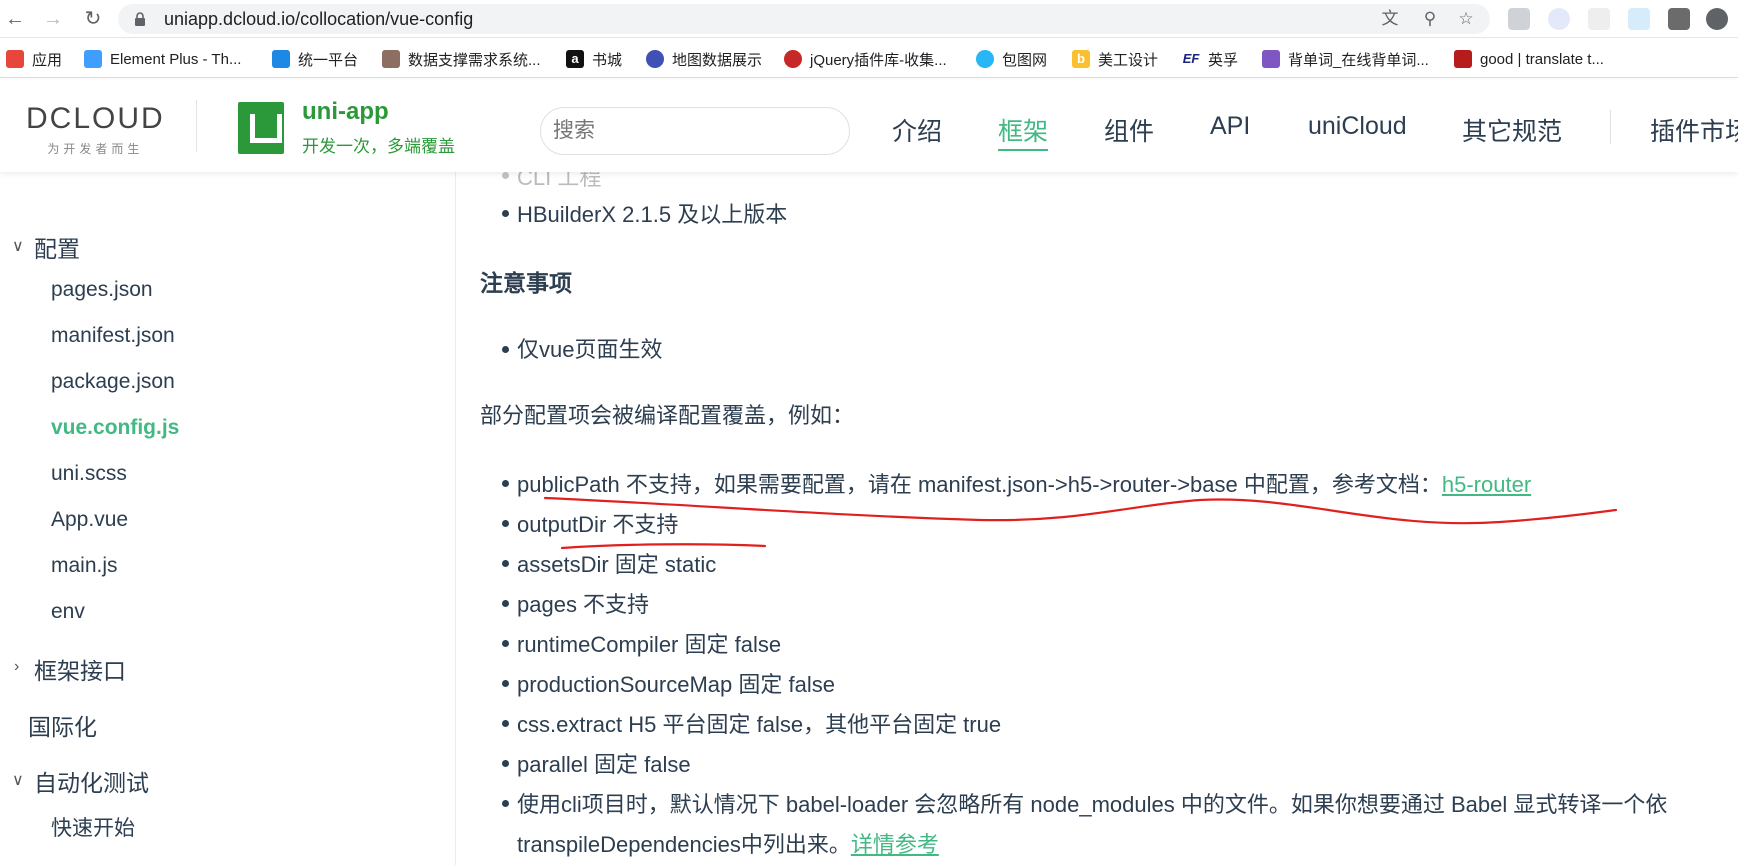 This screenshot has height=865, width=1738. I want to click on profile-icon, so click(1717, 19).